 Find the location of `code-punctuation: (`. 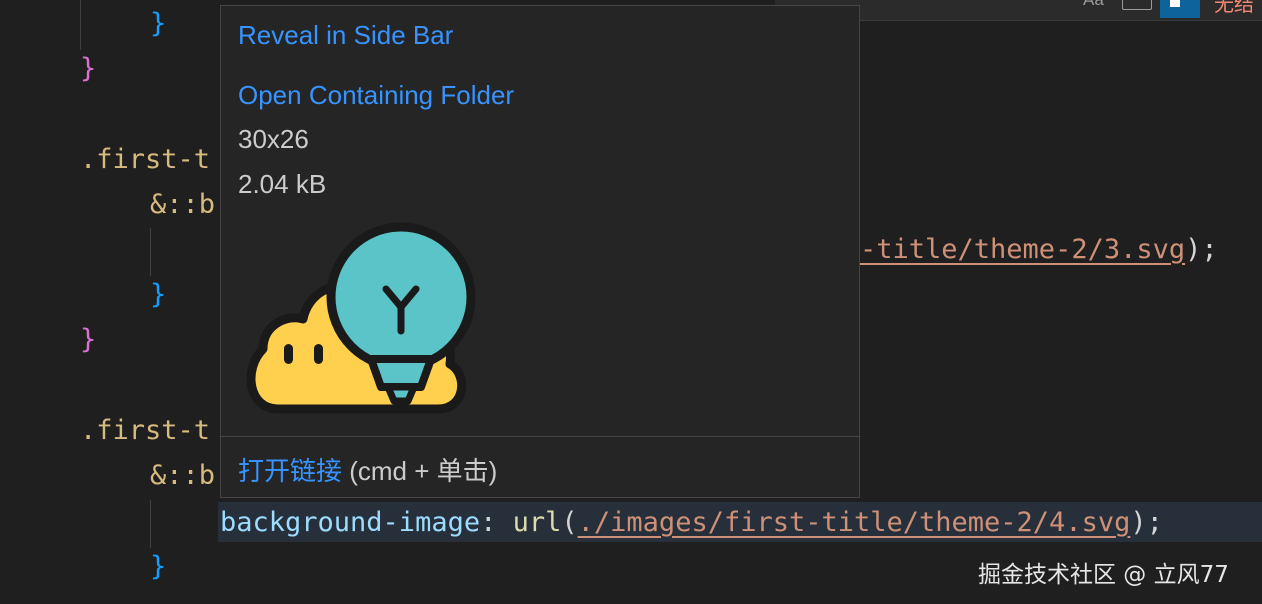

code-punctuation: ( is located at coordinates (569, 522).